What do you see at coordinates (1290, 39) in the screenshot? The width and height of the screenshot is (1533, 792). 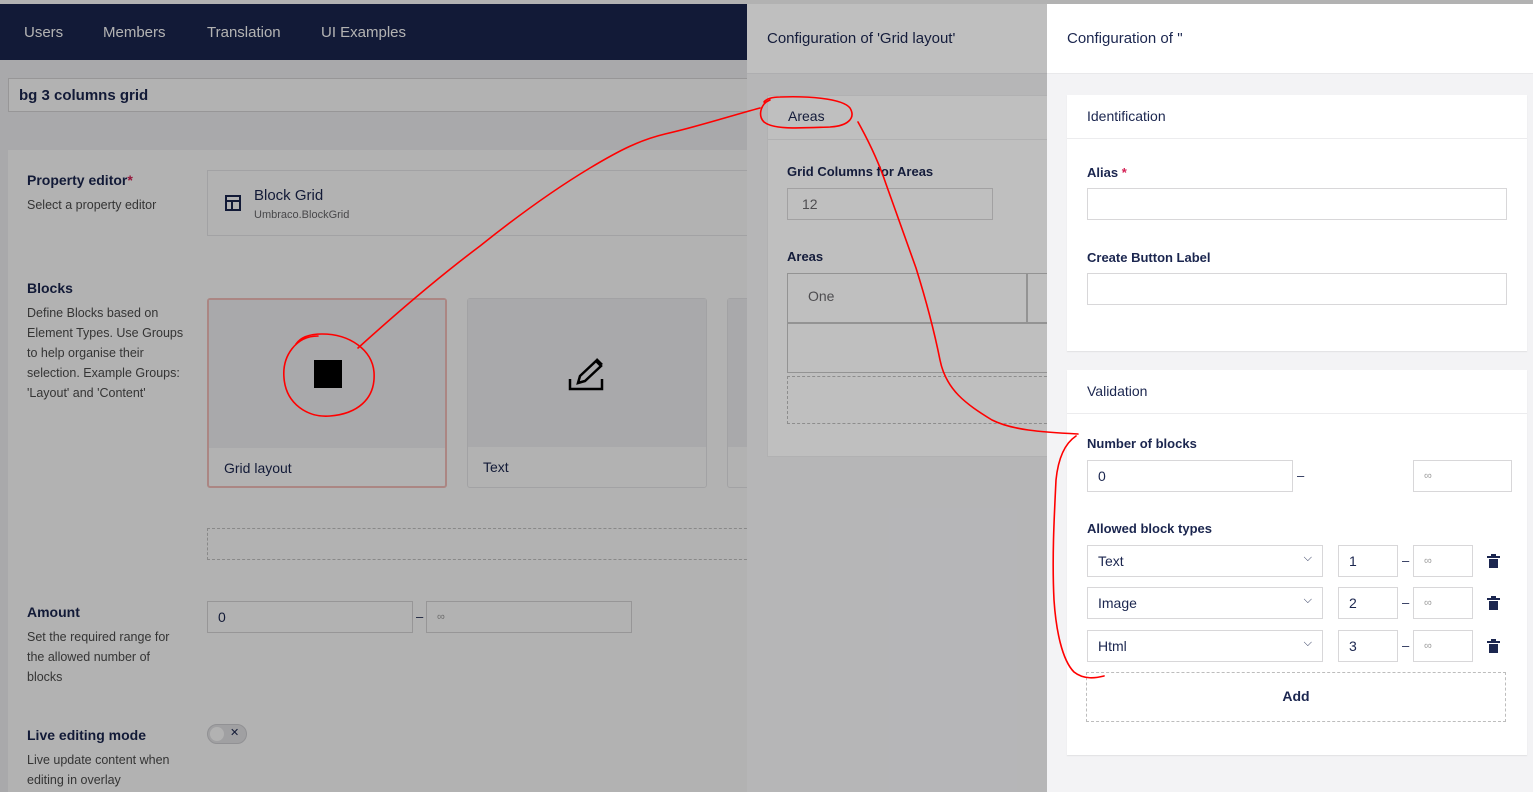 I see `panel-header: Configuration of ''` at bounding box center [1290, 39].